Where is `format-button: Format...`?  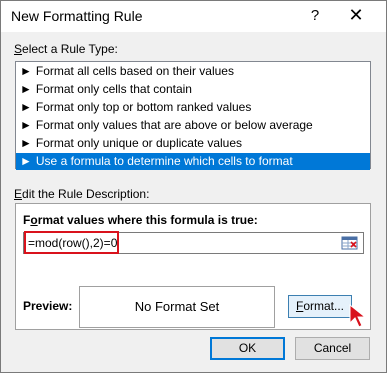
format-button: Format... is located at coordinates (320, 306).